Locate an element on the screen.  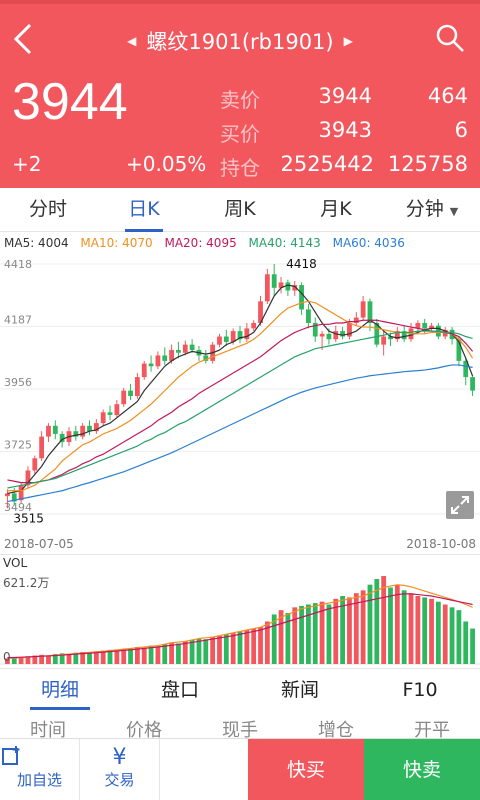
col-volume: 现手 is located at coordinates (240, 730).